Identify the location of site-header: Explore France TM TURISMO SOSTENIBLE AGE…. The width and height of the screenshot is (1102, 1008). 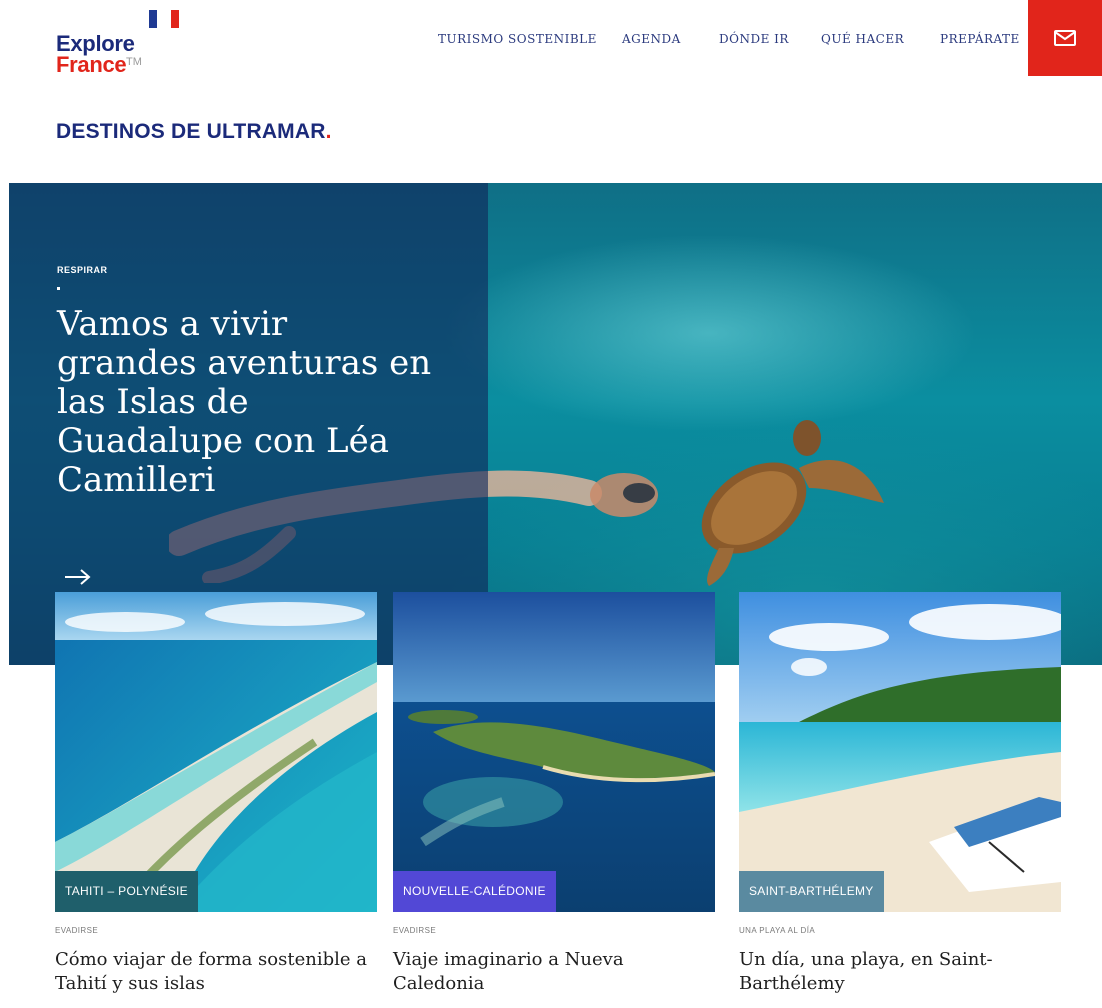
(551, 52).